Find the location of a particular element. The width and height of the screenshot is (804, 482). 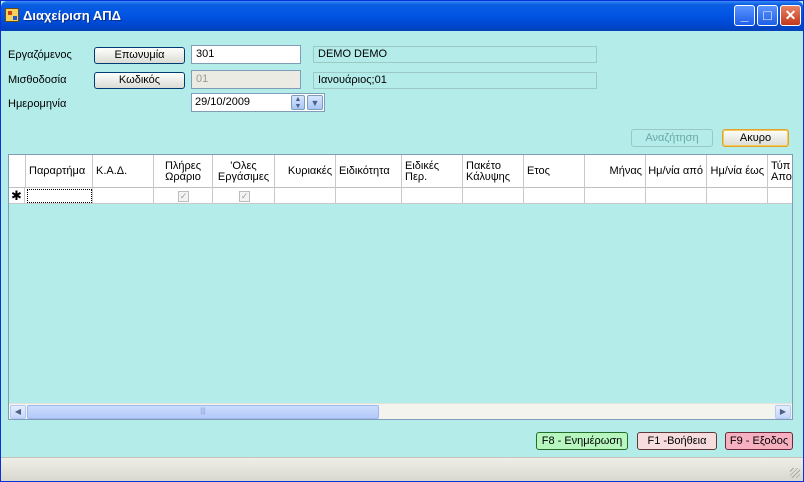

status-bar is located at coordinates (402, 469).